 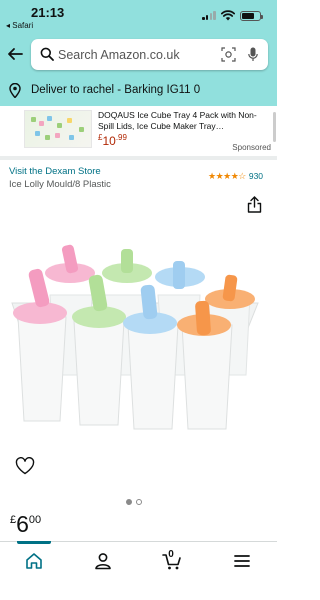 What do you see at coordinates (256, 176) in the screenshot?
I see `rating-count: 930` at bounding box center [256, 176].